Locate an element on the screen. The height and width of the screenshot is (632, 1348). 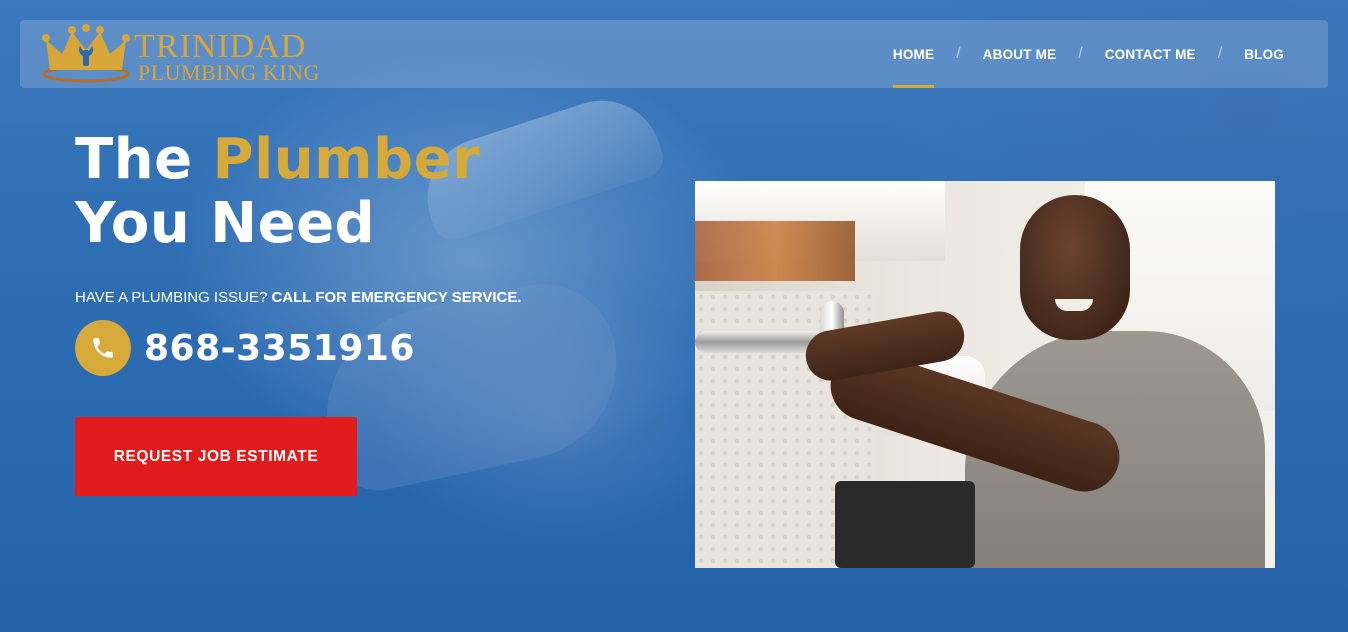
main-nav: HOME / ABOUT ME / CONTACT ME / BLOG is located at coordinates (1088, 54).